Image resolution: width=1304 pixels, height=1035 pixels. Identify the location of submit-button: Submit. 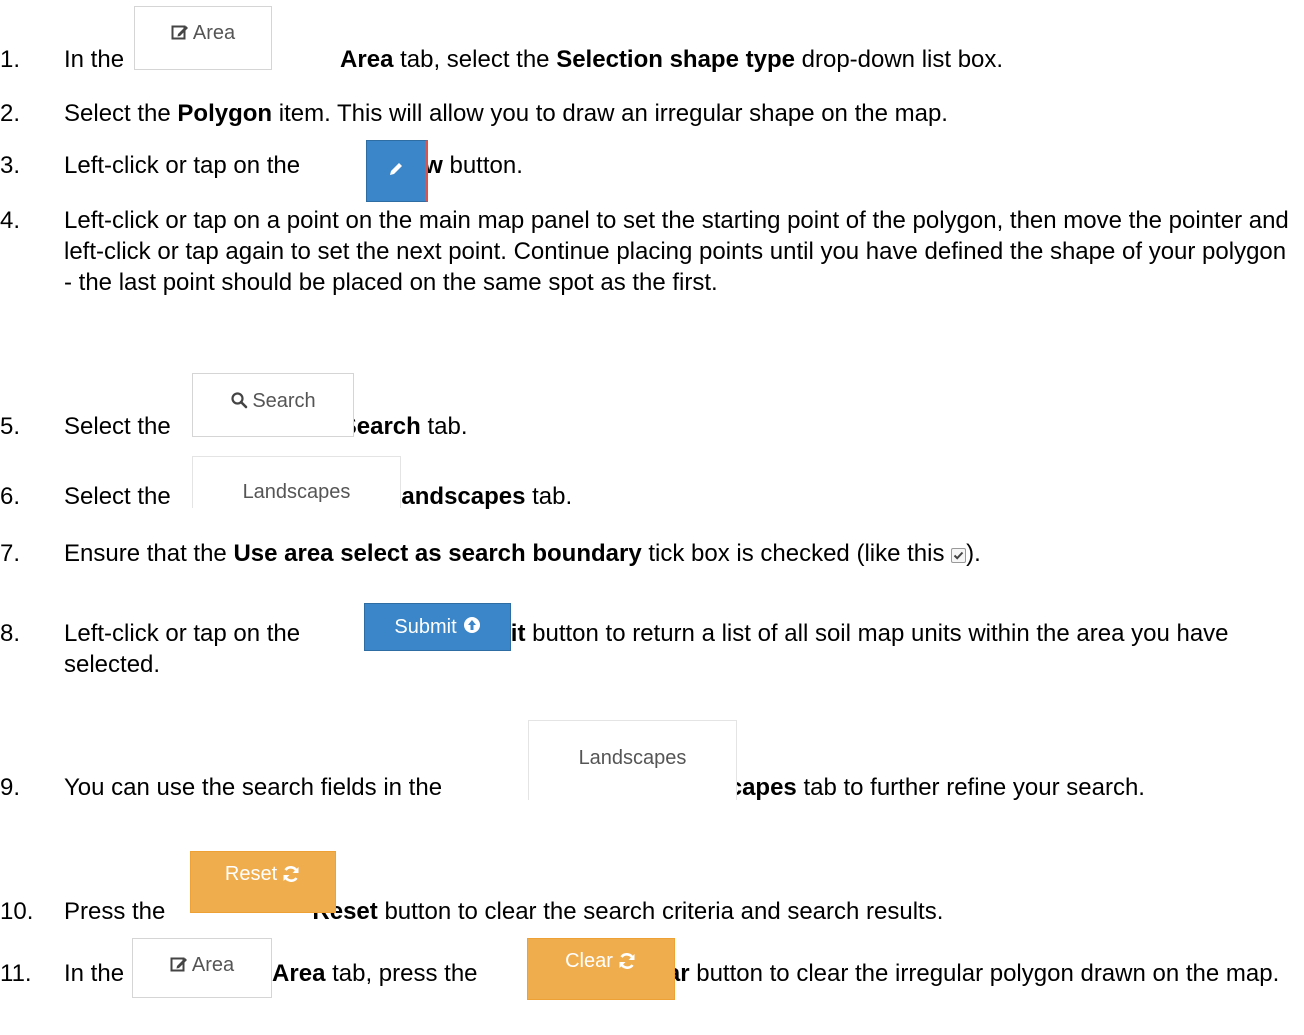
(437, 627).